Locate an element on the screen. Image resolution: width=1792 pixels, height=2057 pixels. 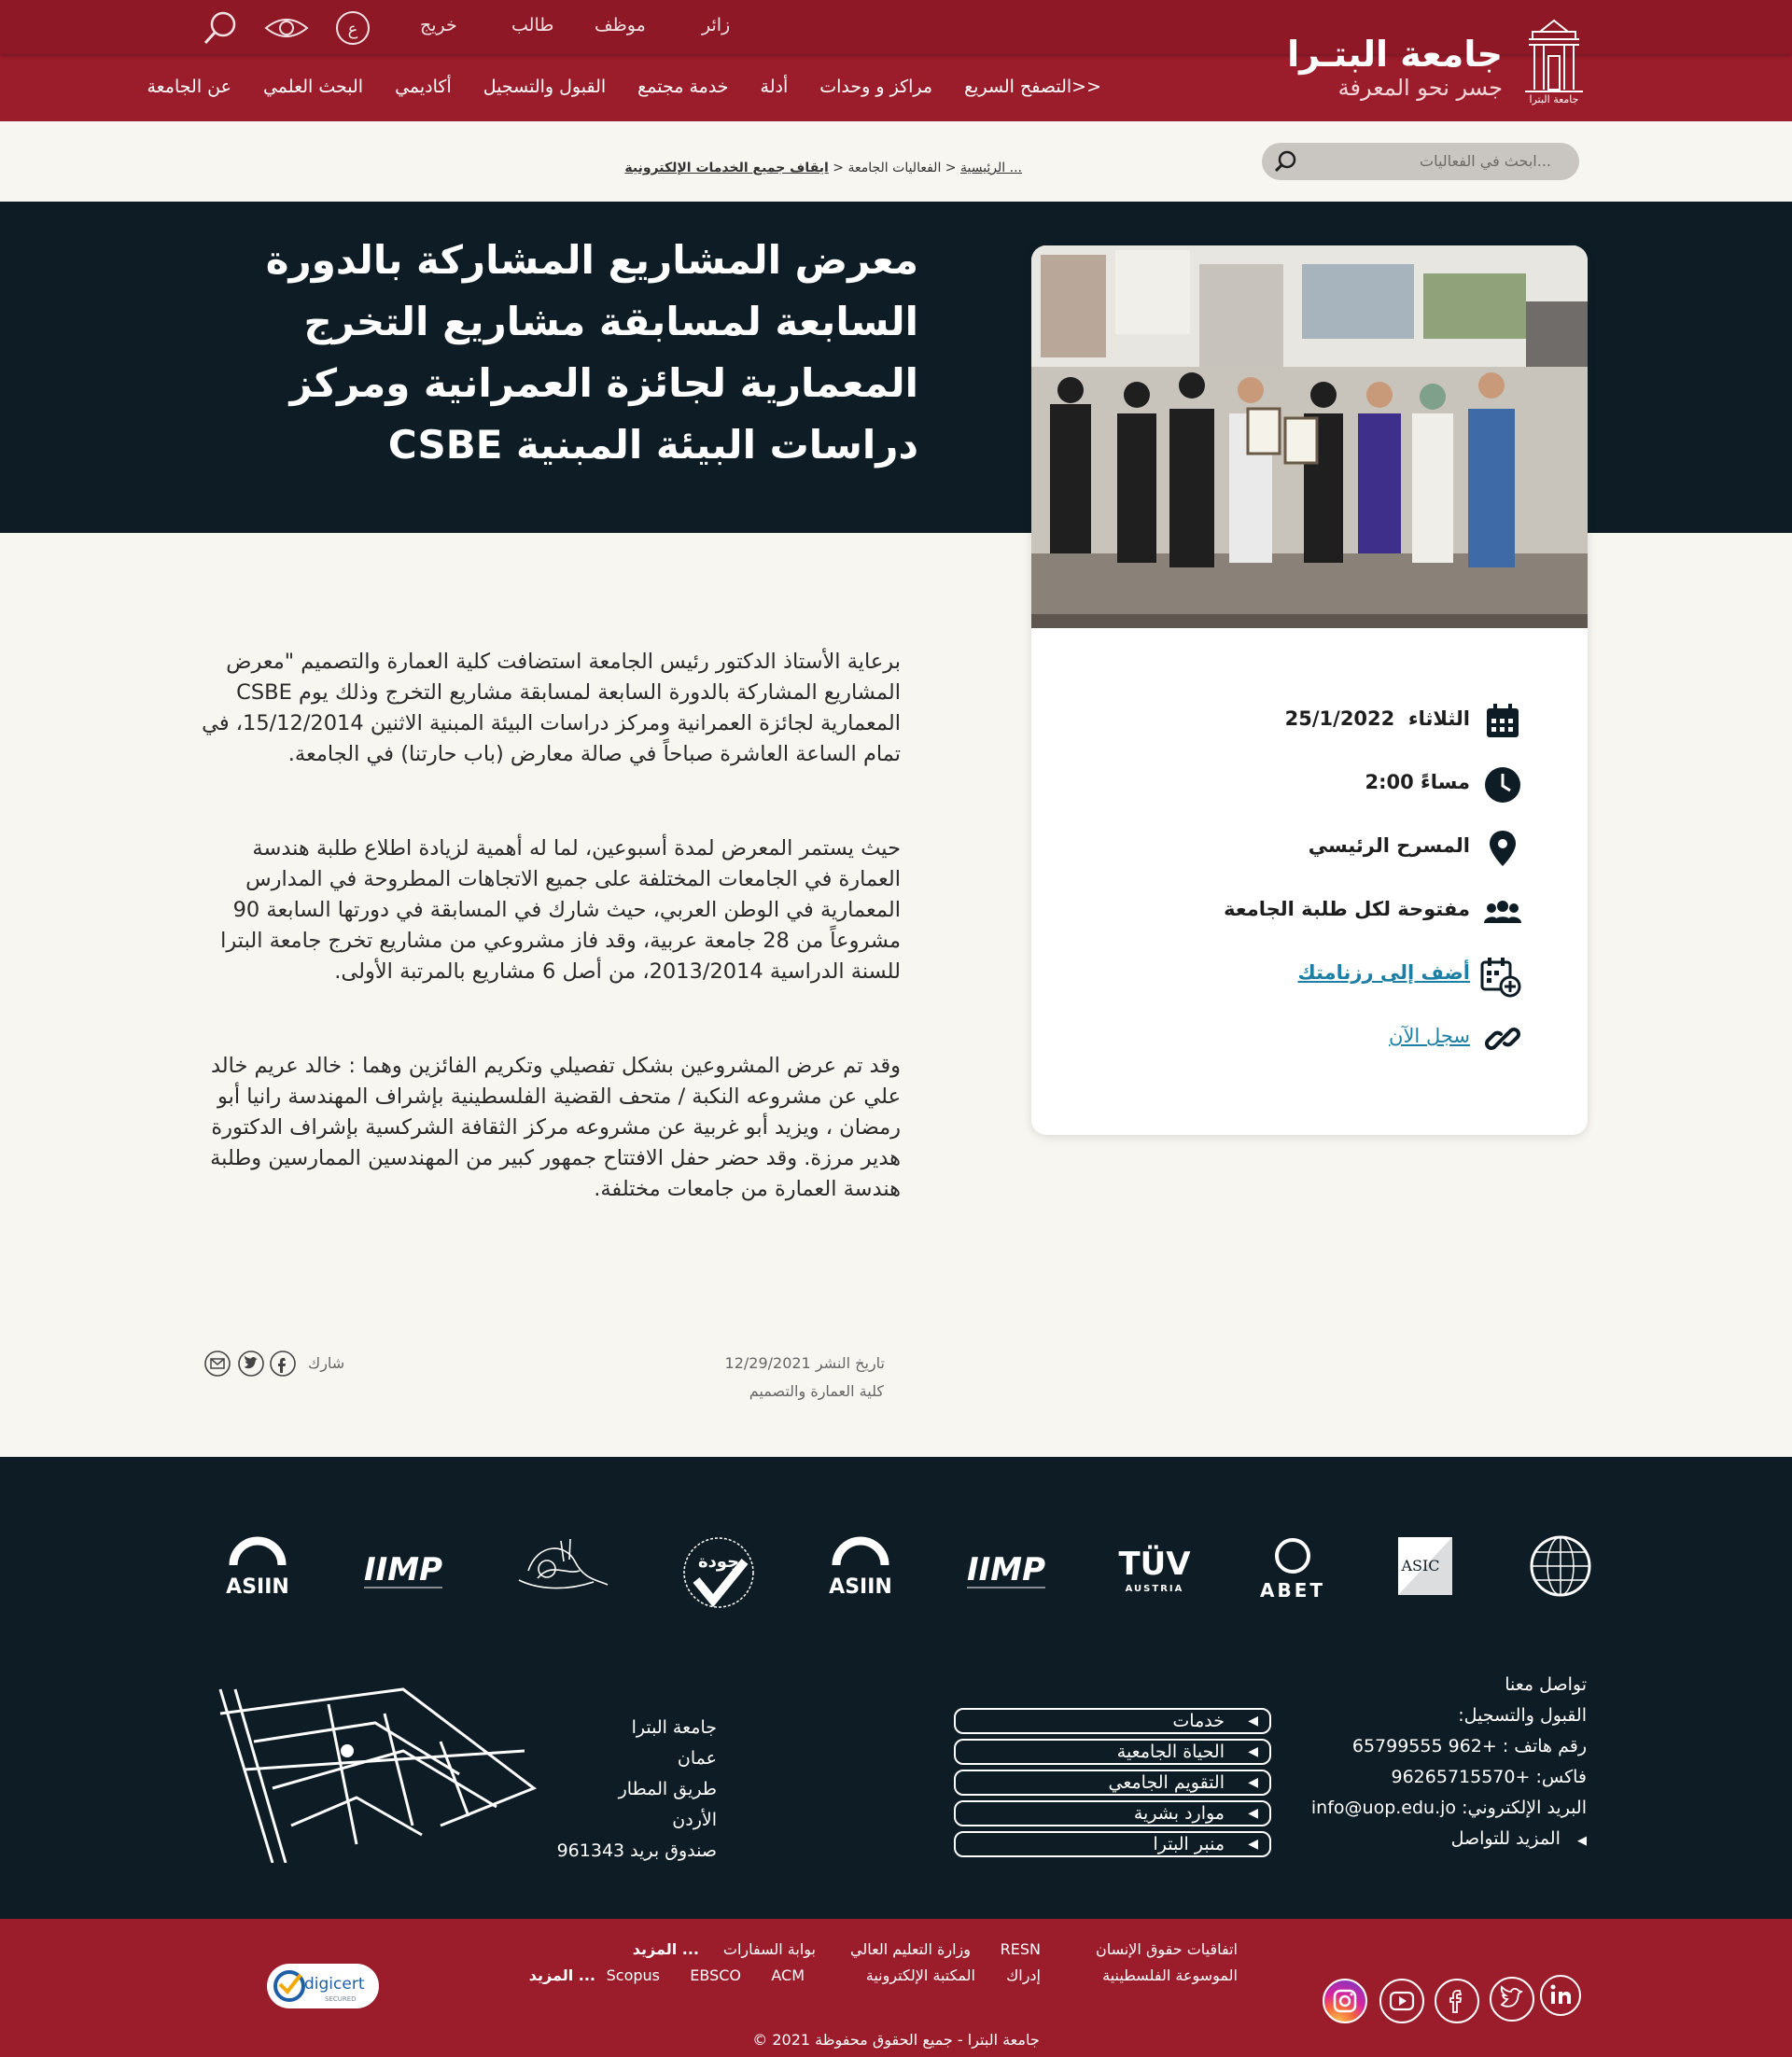
event-search: ...ابحث في الفعاليات is located at coordinates (1420, 161).